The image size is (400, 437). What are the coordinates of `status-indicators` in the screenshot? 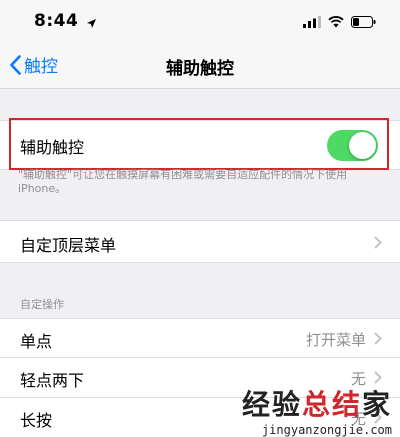 It's located at (339, 22).